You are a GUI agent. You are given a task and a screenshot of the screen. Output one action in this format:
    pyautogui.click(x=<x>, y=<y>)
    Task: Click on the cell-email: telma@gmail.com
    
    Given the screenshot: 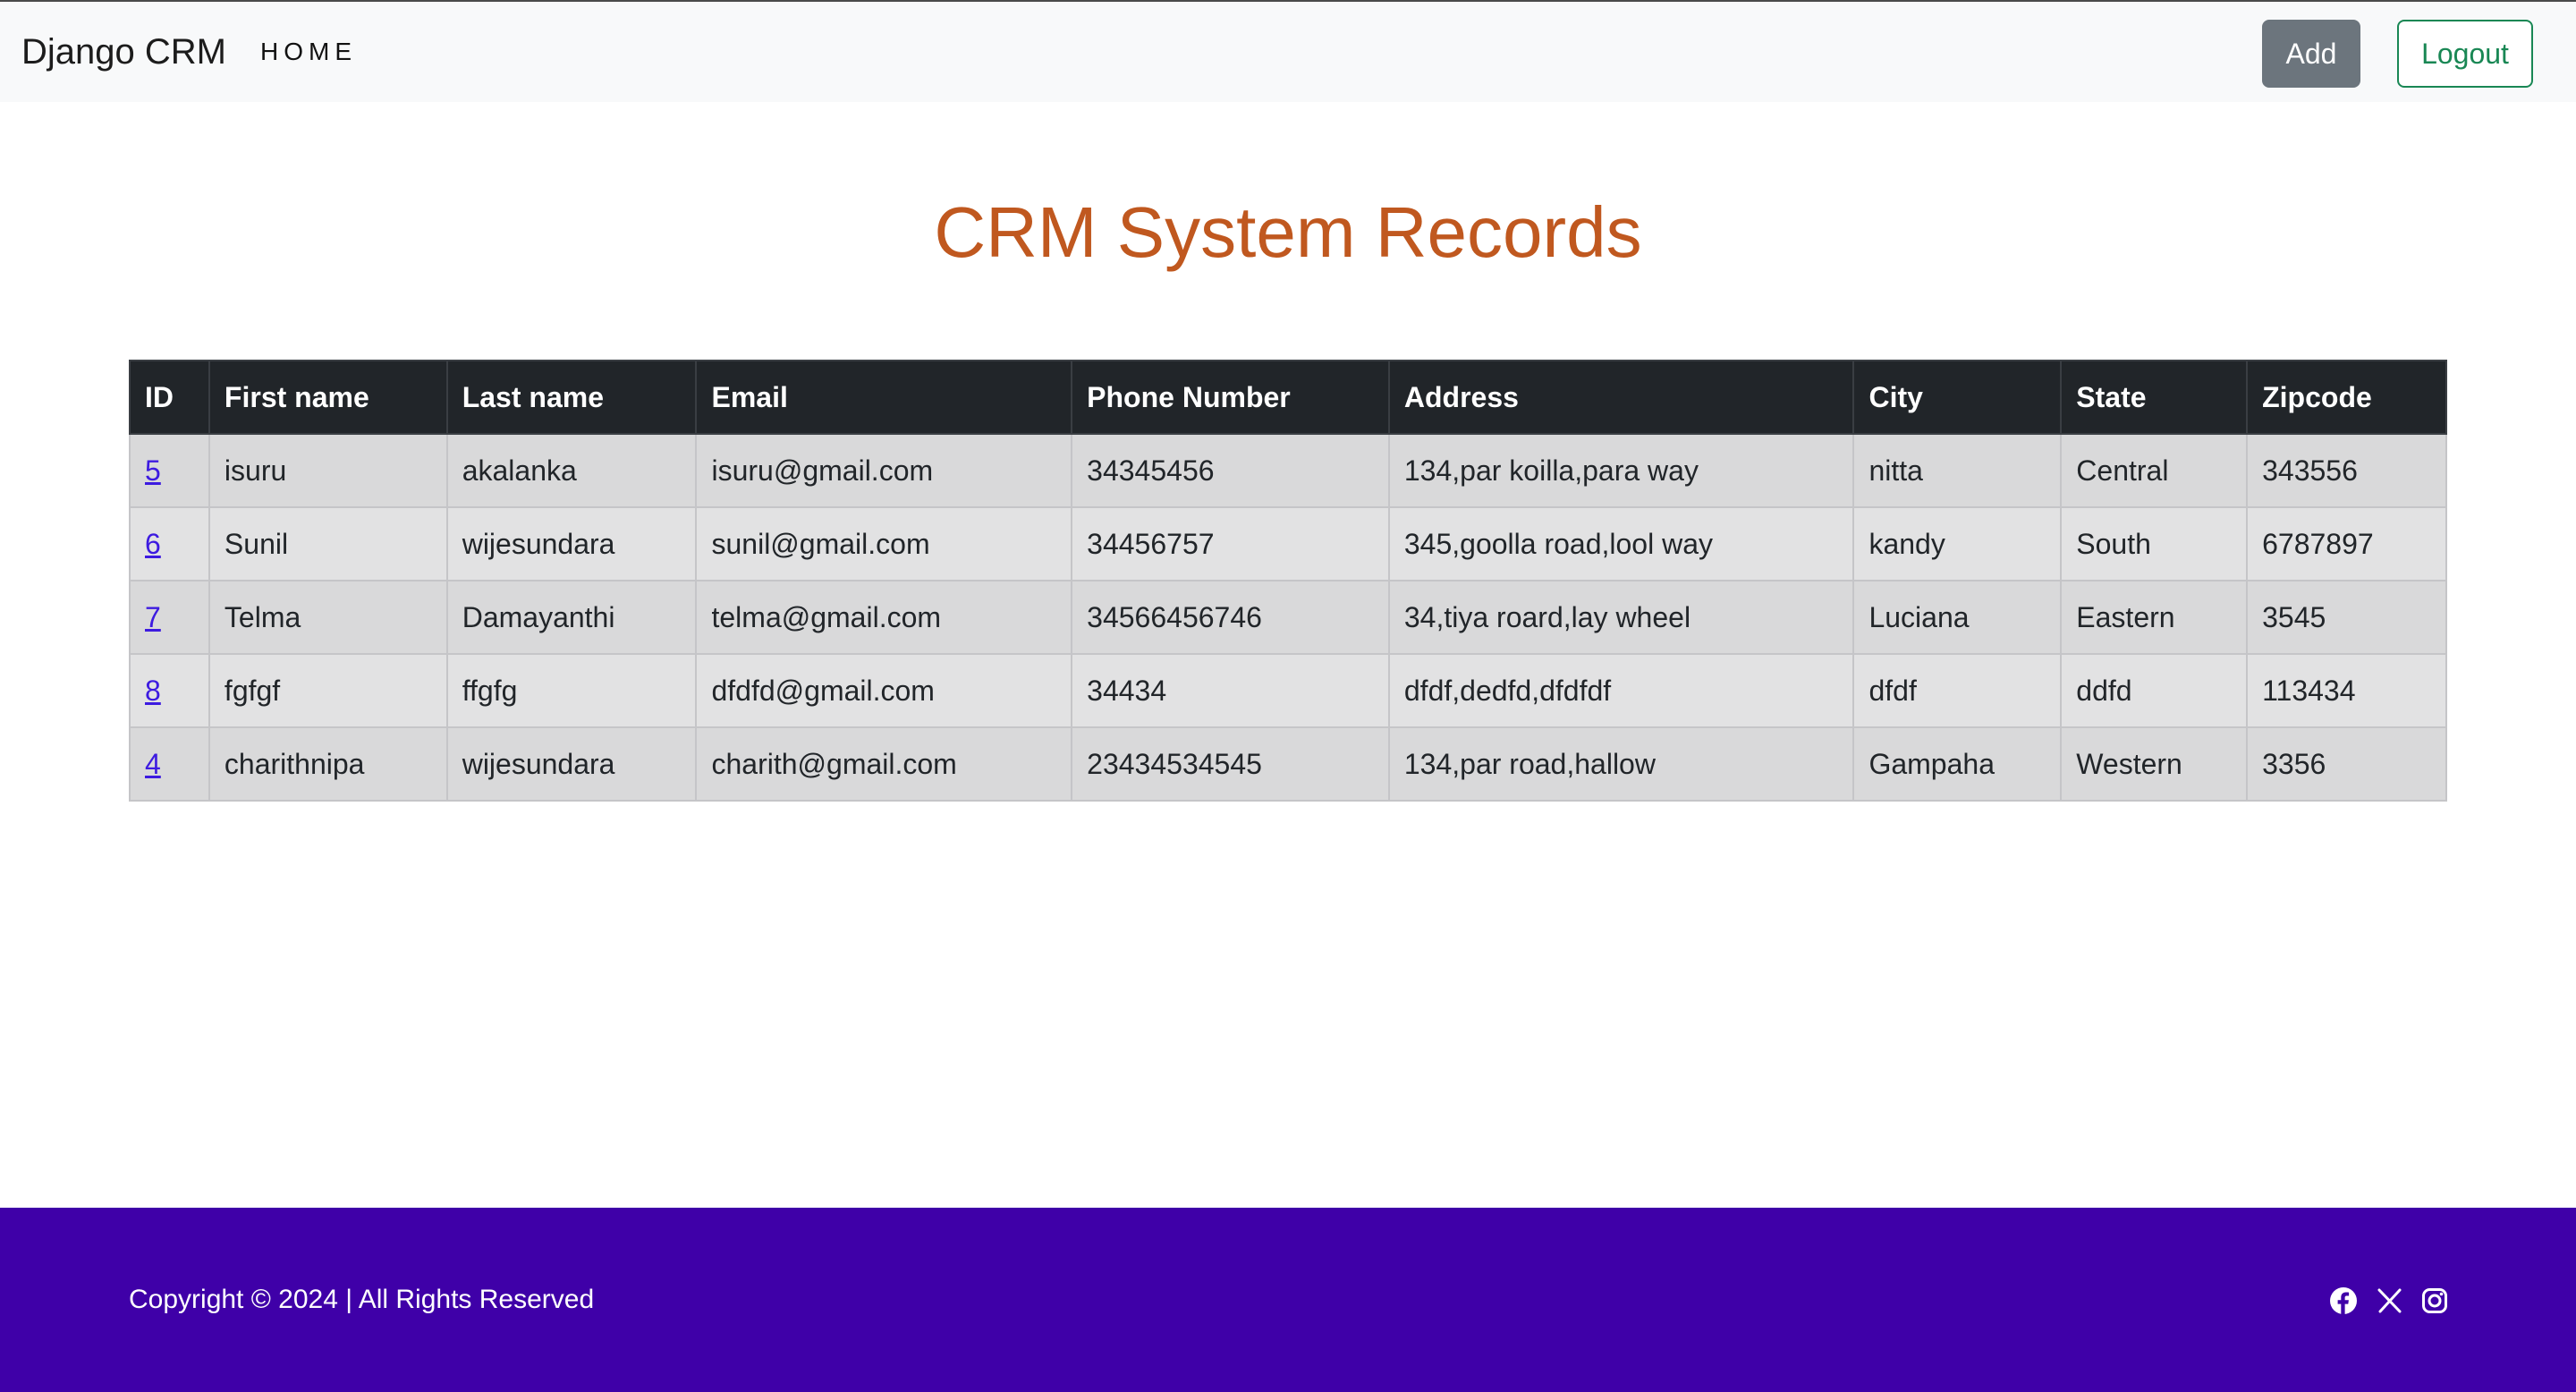 What is the action you would take?
    pyautogui.click(x=884, y=617)
    